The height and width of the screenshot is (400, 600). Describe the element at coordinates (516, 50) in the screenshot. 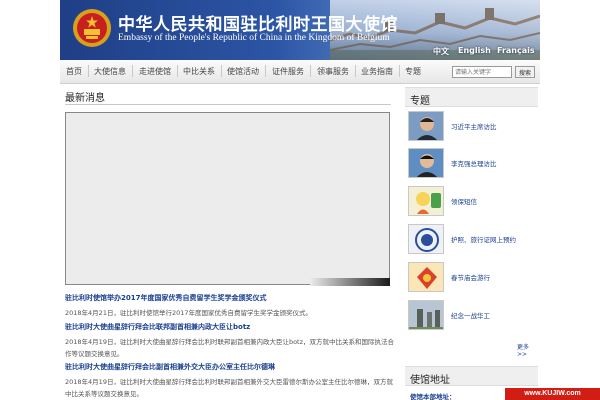

I see `lang-french-link: Français` at that location.